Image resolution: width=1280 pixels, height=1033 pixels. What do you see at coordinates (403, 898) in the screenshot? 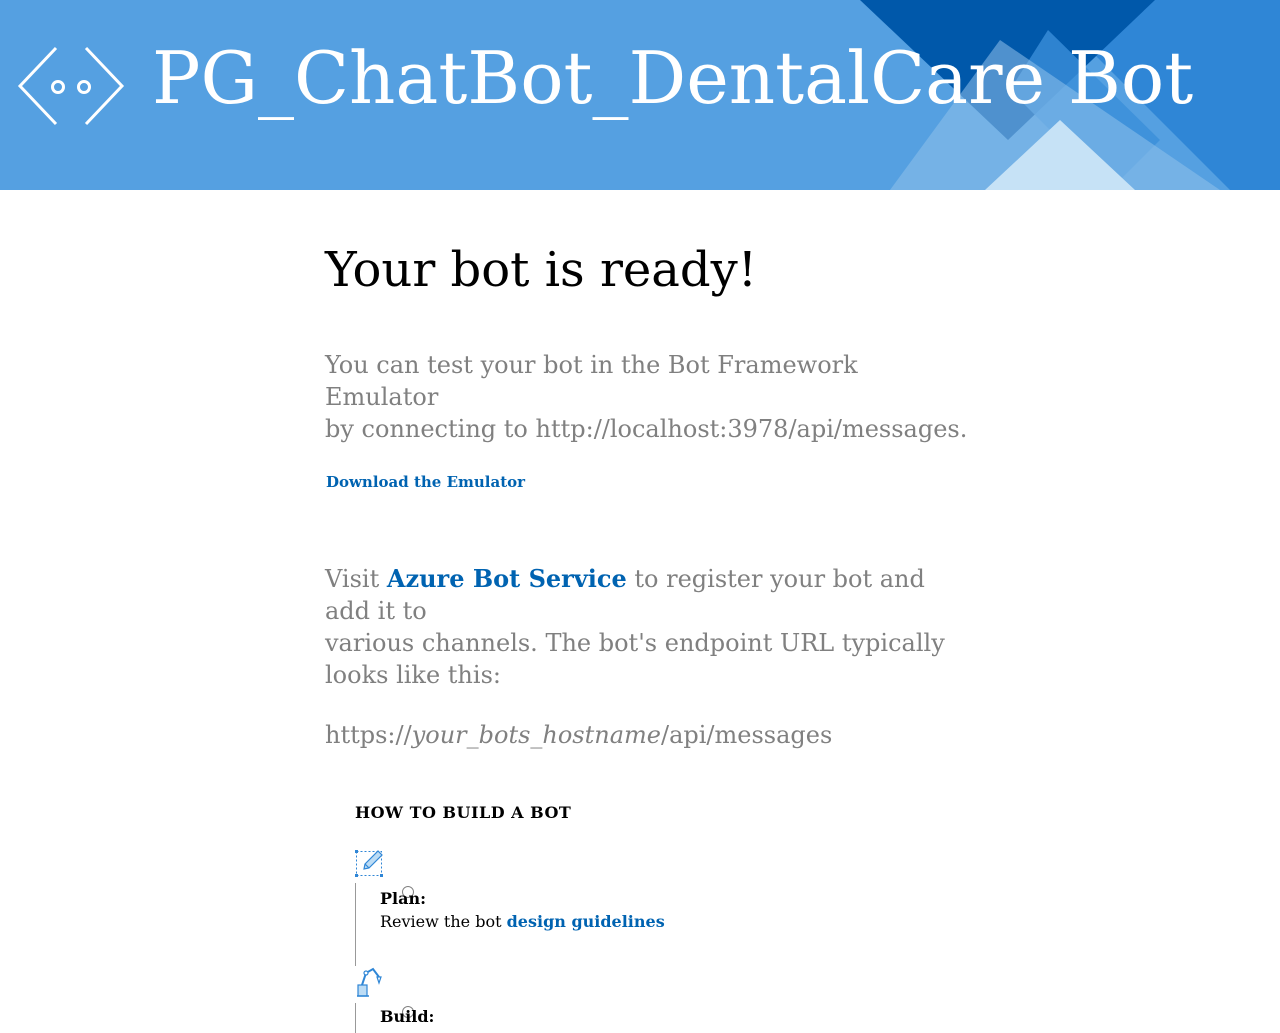
I see `step-label-plan: Plan:` at bounding box center [403, 898].